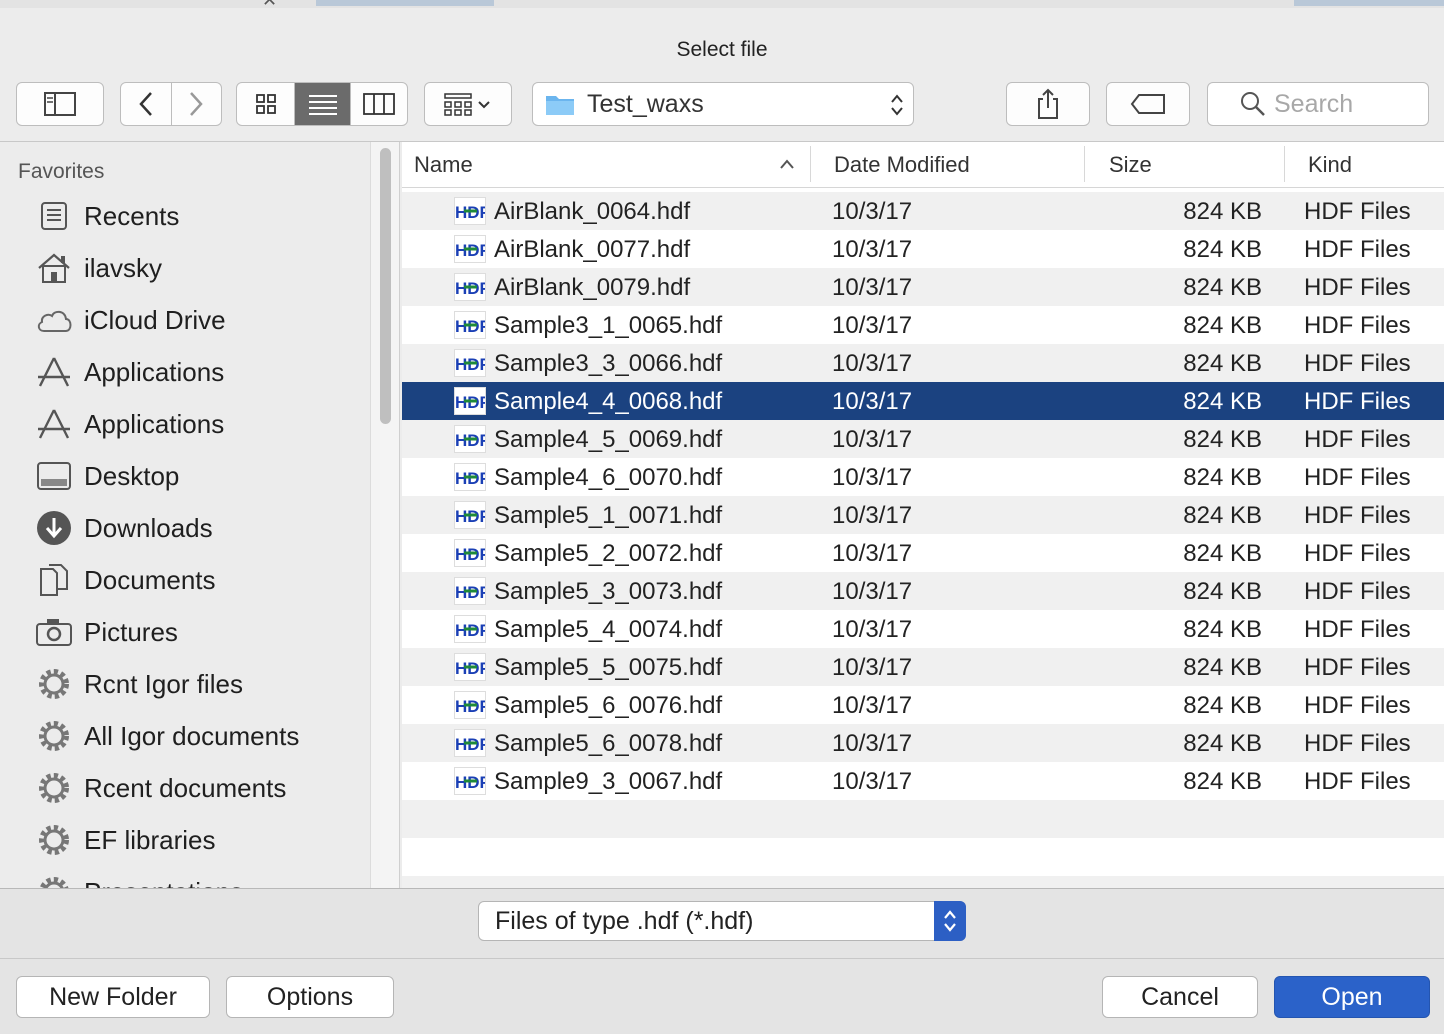 The height and width of the screenshot is (1034, 1444). What do you see at coordinates (560, 105) in the screenshot?
I see `folder-icon` at bounding box center [560, 105].